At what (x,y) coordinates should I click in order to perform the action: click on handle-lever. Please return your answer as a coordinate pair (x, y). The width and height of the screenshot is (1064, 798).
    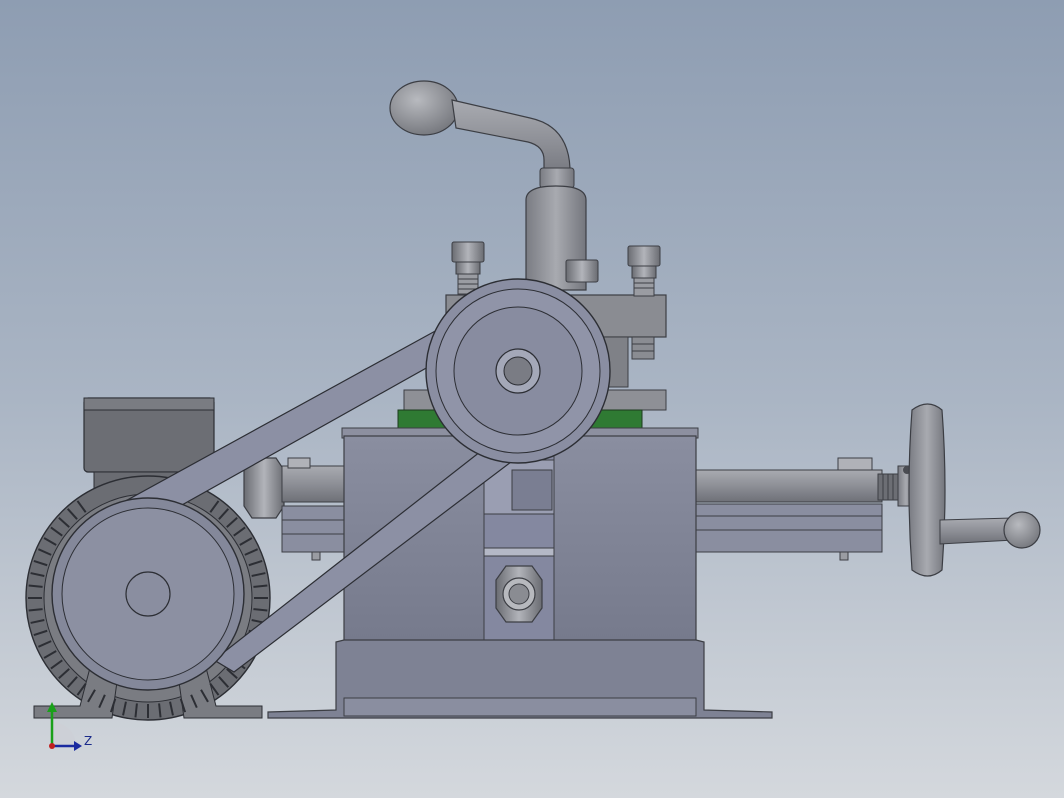
    Looking at the image, I should click on (488, 185).